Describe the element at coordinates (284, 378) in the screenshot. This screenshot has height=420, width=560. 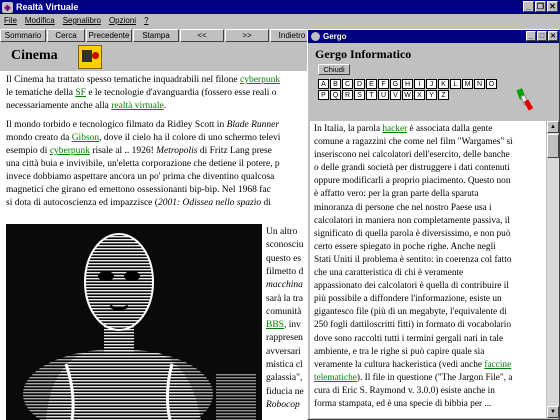
I see `text-span: galassia",` at that location.